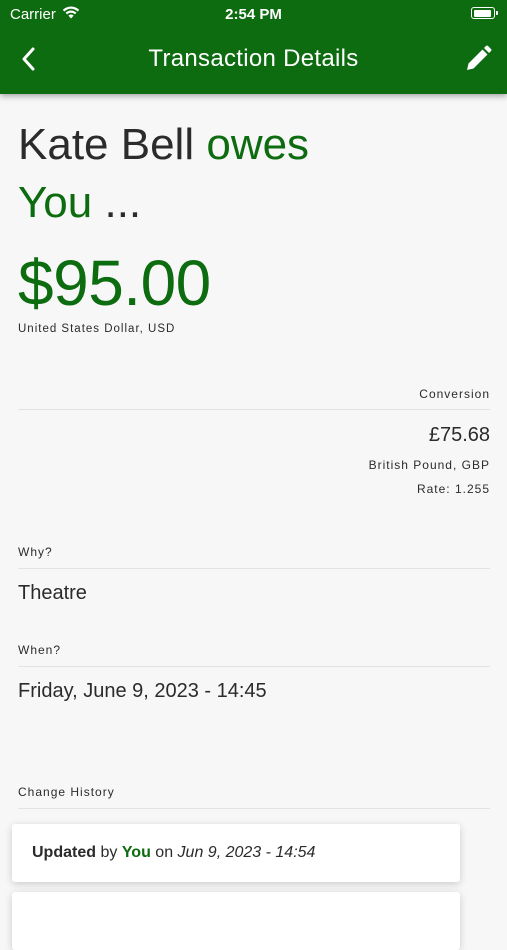  I want to click on converted-currency: British Pound, GBP, so click(429, 465).